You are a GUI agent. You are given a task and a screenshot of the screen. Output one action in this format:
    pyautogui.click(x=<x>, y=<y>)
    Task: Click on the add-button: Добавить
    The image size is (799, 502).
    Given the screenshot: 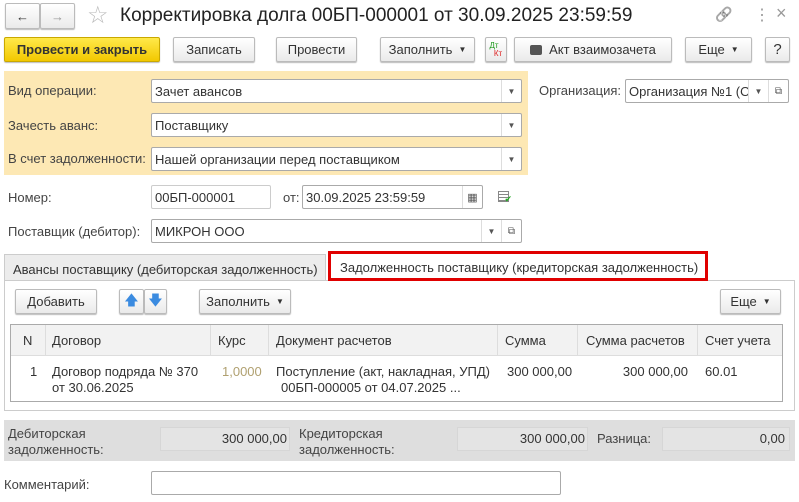 What is the action you would take?
    pyautogui.click(x=56, y=301)
    